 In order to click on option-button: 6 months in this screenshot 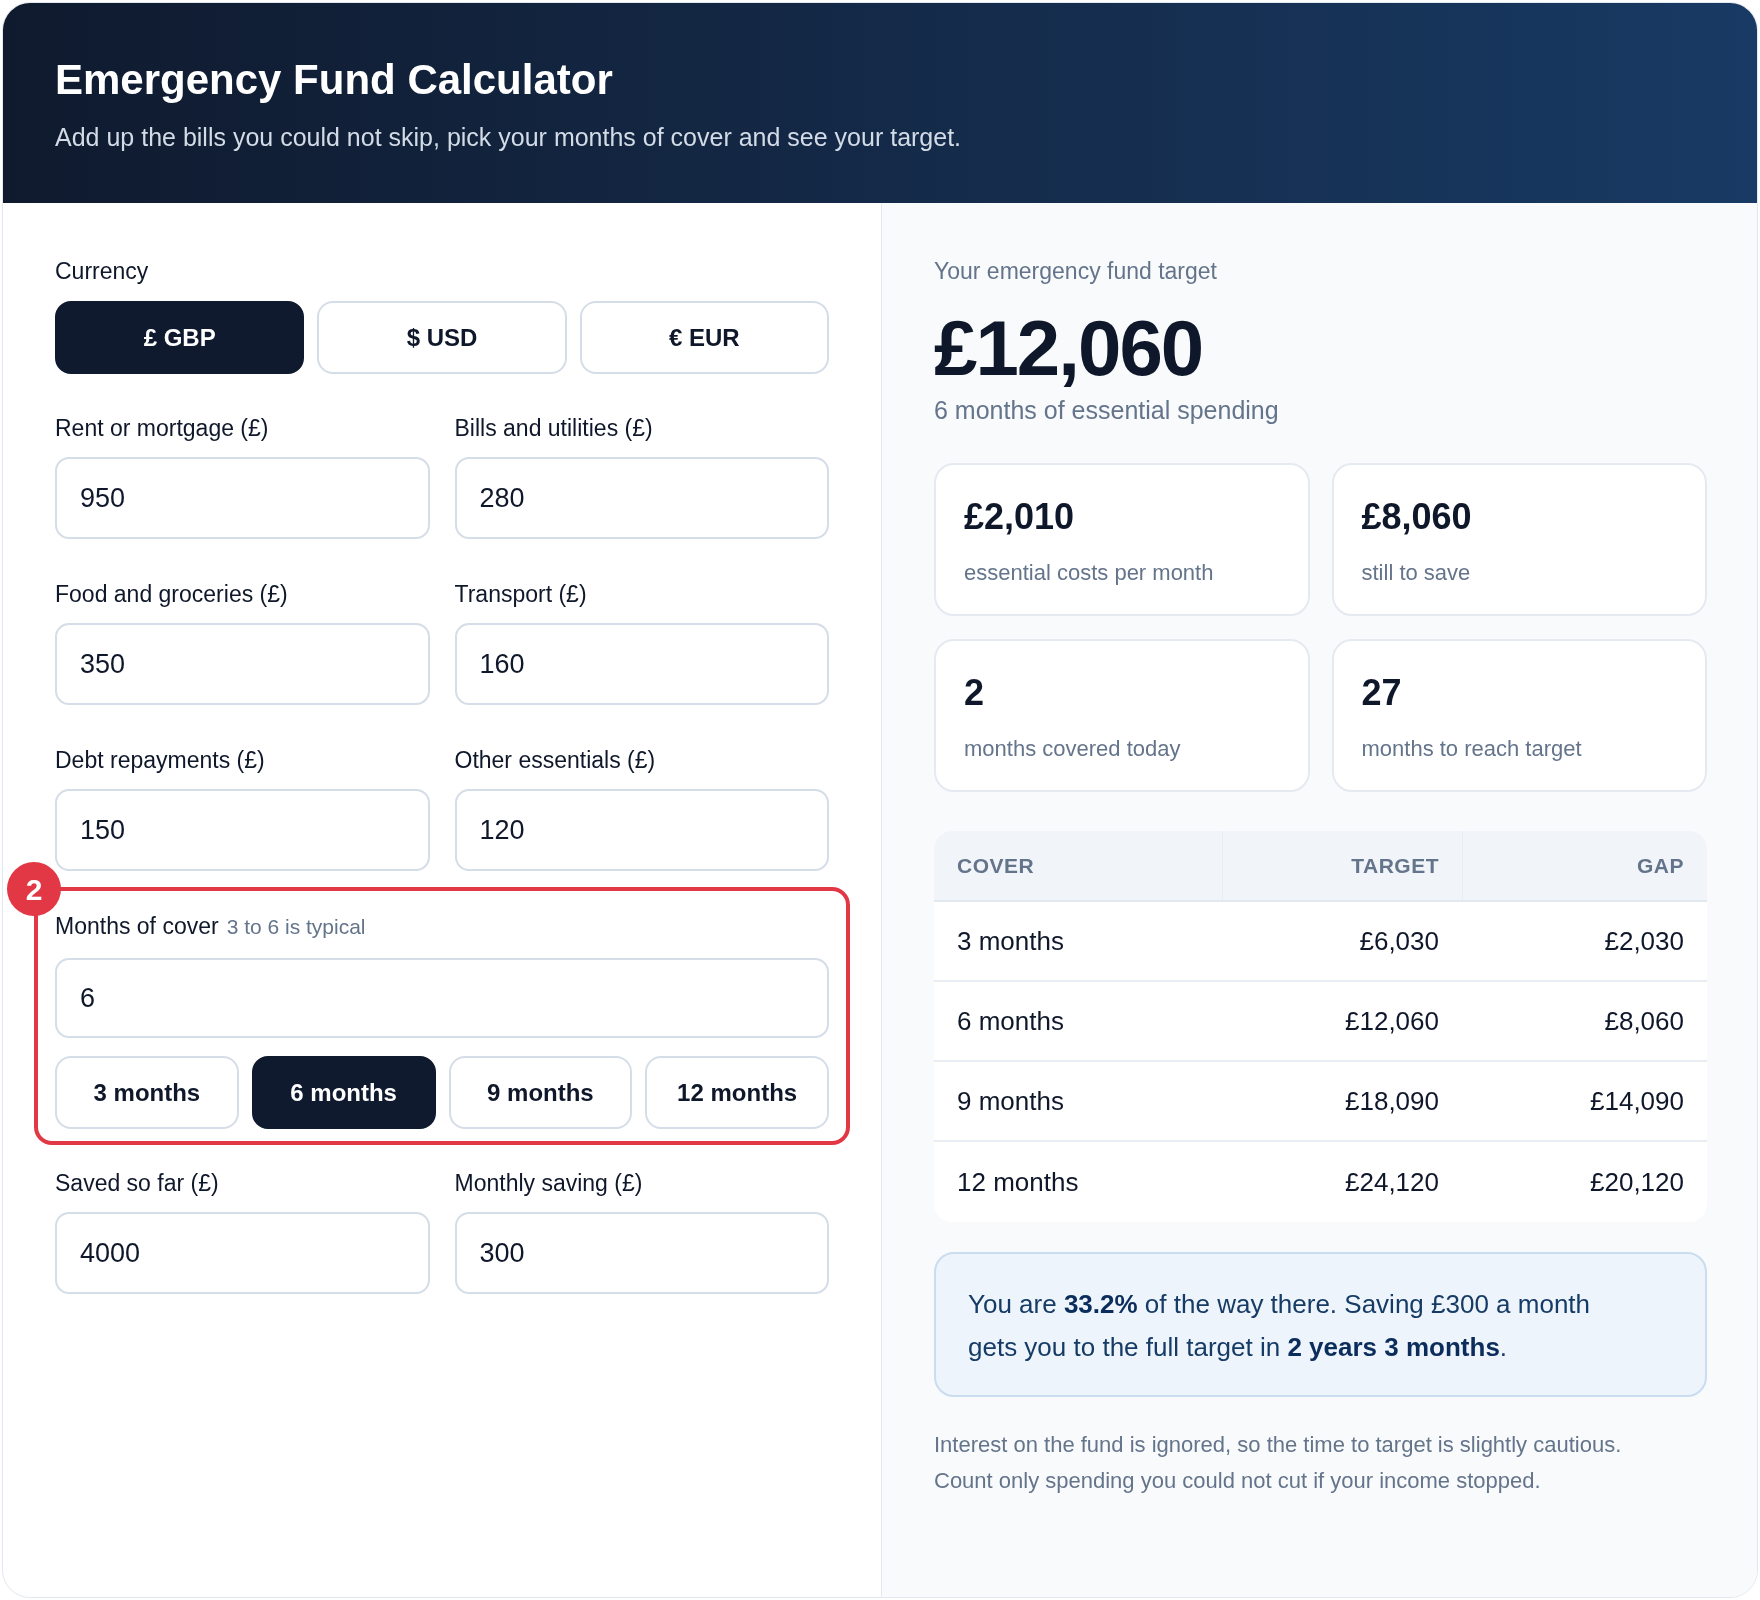, I will do `click(343, 1092)`.